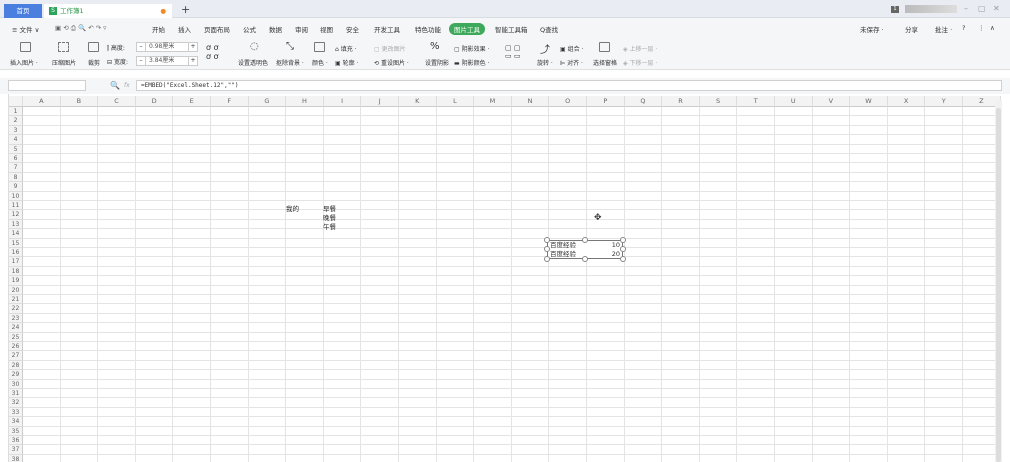  What do you see at coordinates (108, 11) in the screenshot?
I see `tab-workbook: S 工作簿1 ●` at bounding box center [108, 11].